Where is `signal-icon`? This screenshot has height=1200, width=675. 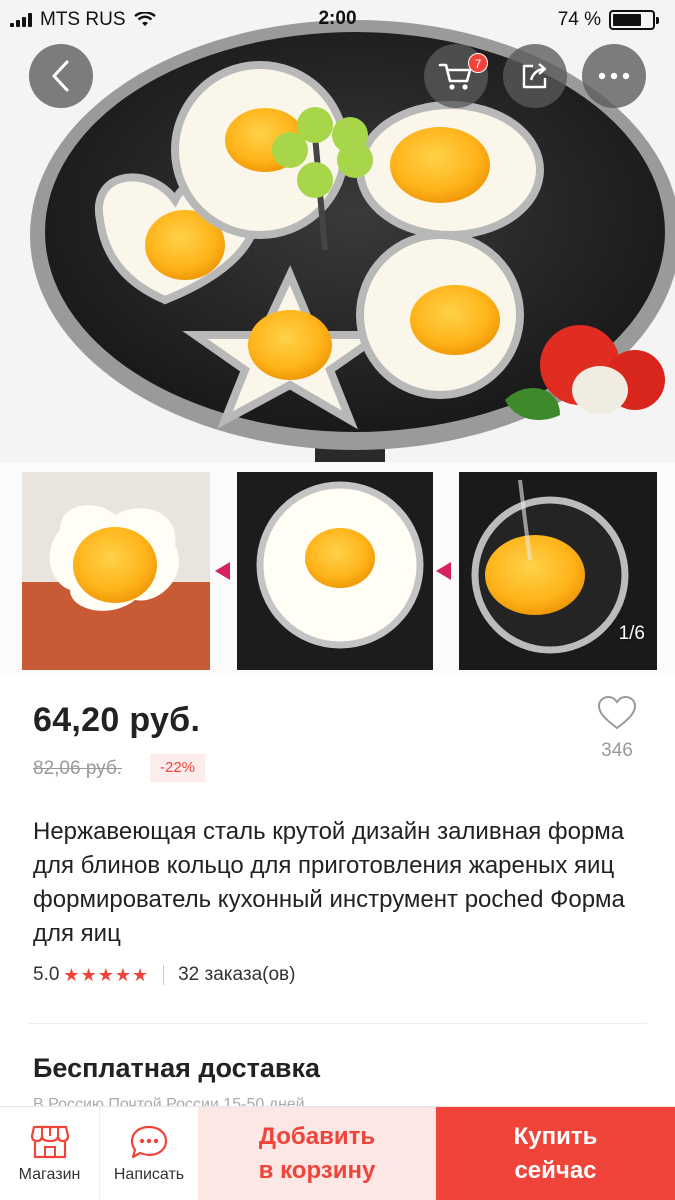
signal-icon is located at coordinates (21, 20).